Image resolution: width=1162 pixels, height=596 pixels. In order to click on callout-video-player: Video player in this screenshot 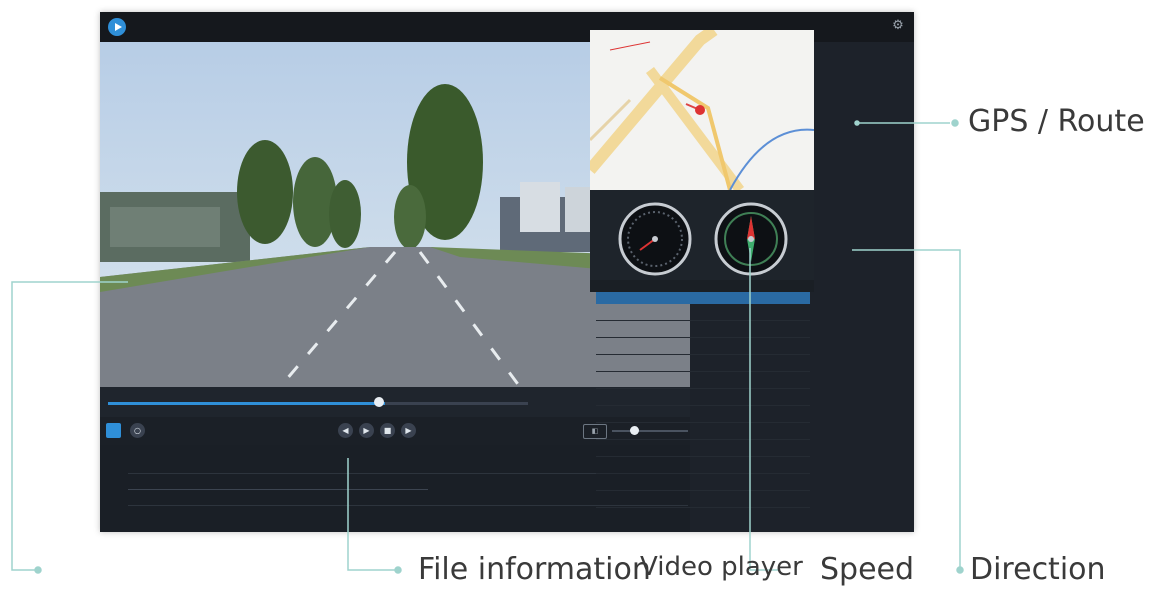, I will do `click(721, 567)`.